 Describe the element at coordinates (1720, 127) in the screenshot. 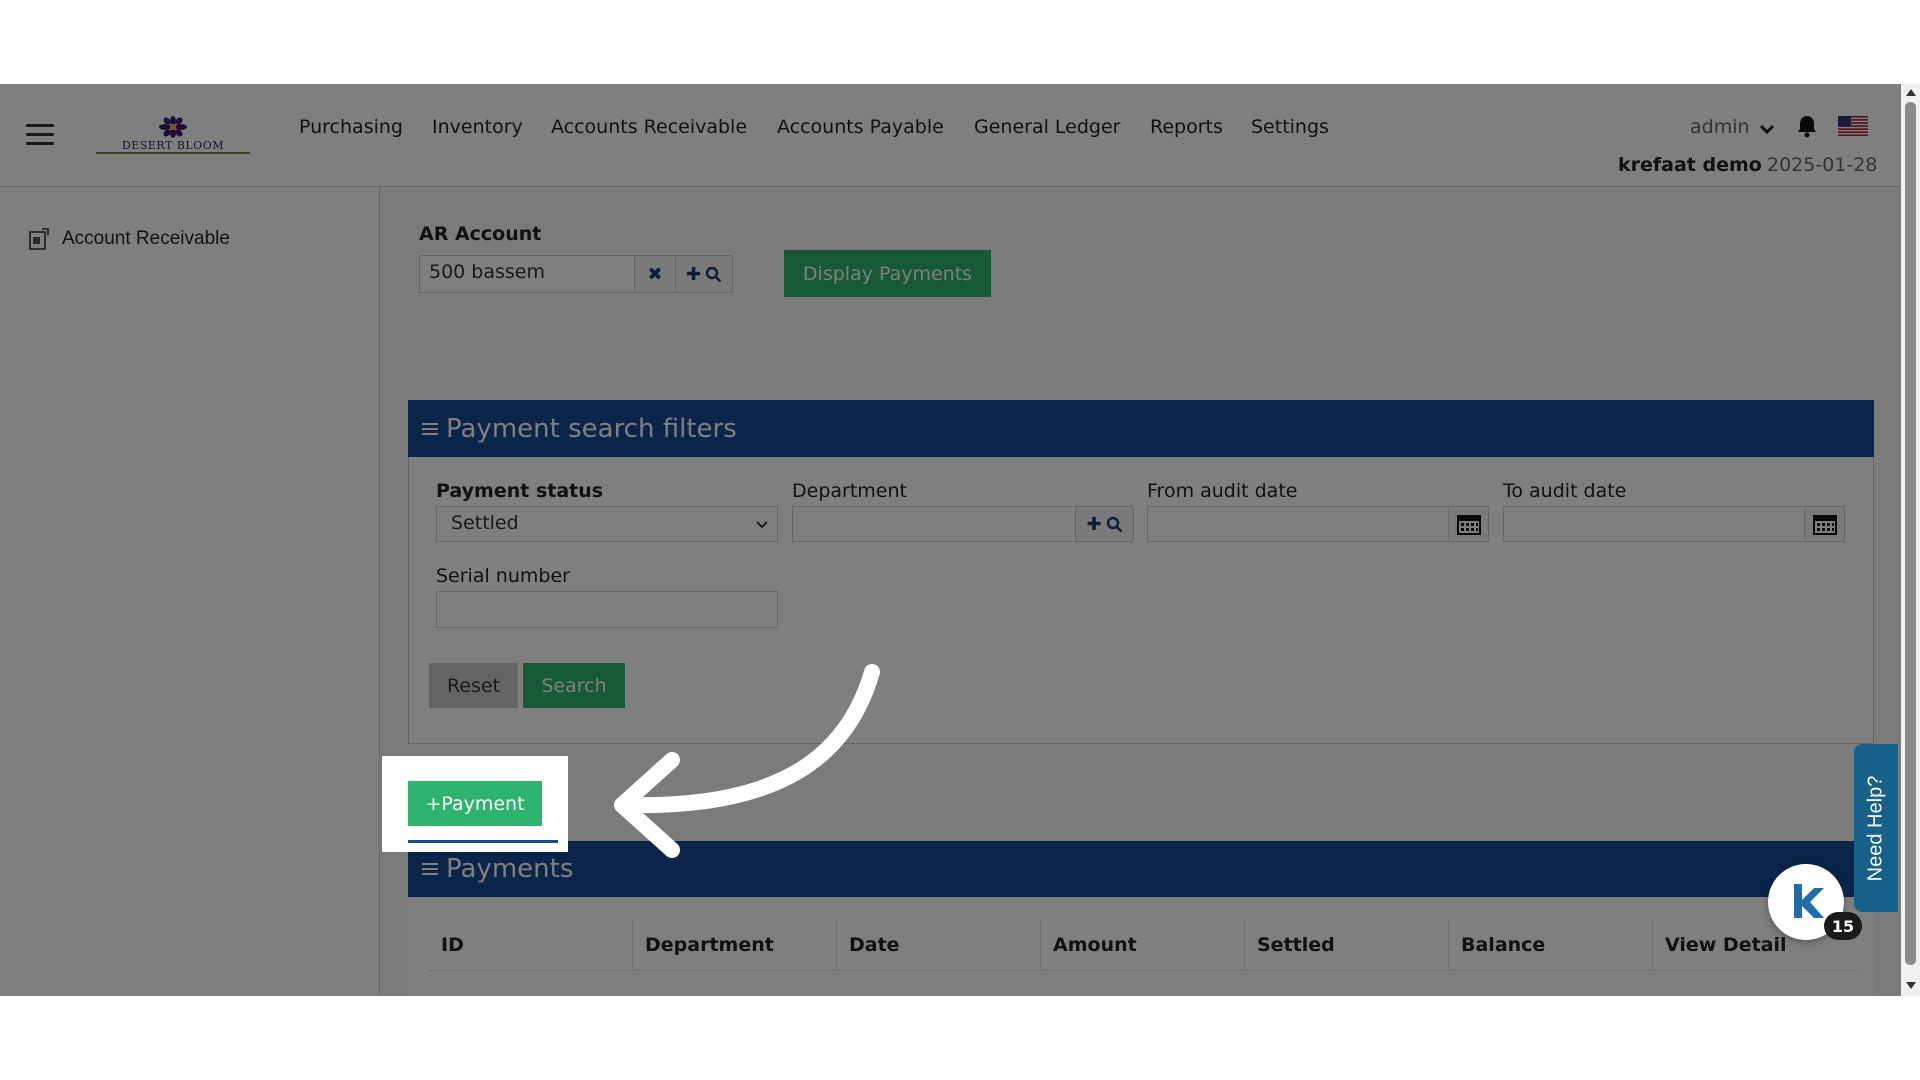

I see `user-menu: admin` at that location.